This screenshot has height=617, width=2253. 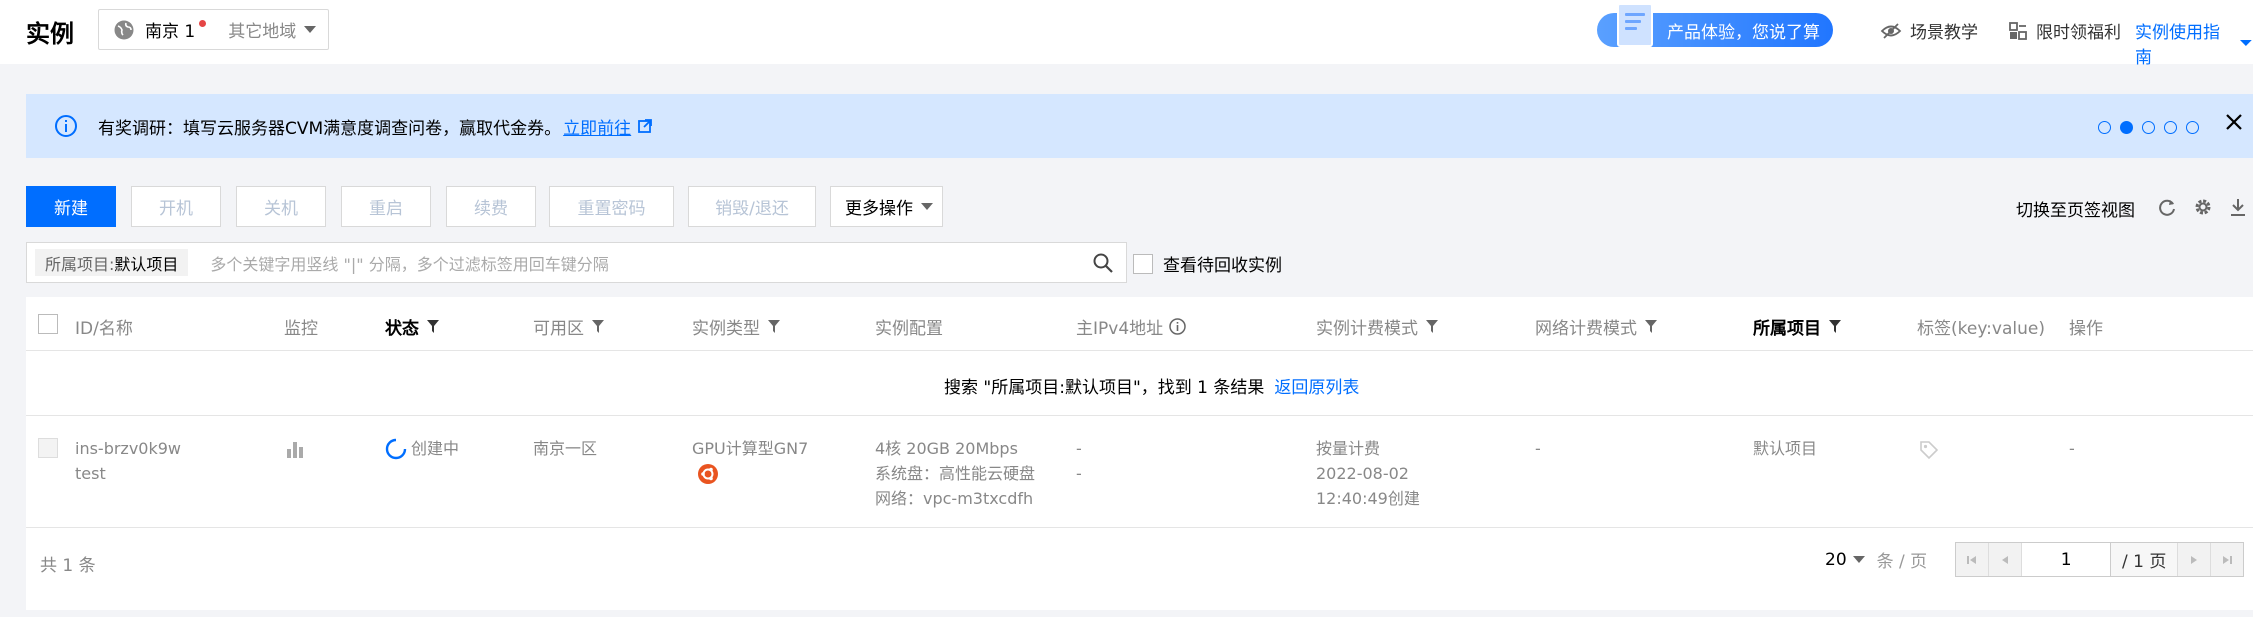 What do you see at coordinates (597, 129) in the screenshot?
I see `banner-link: 立即前往` at bounding box center [597, 129].